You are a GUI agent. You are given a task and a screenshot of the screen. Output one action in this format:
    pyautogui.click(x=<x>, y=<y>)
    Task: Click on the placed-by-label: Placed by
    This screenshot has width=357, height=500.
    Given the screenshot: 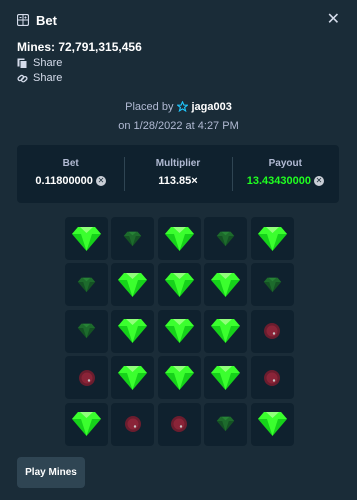 What is the action you would take?
    pyautogui.click(x=149, y=107)
    